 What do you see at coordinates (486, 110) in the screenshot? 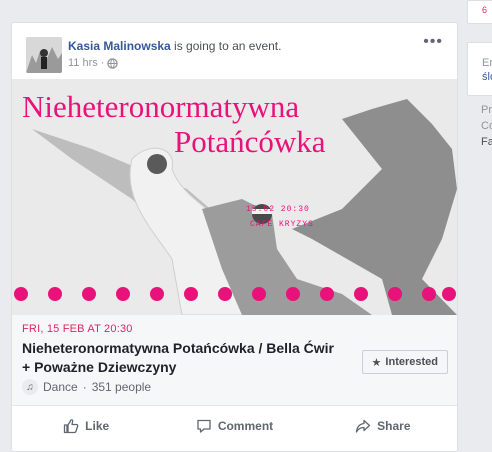
I see `right-text-pr: Pr` at bounding box center [486, 110].